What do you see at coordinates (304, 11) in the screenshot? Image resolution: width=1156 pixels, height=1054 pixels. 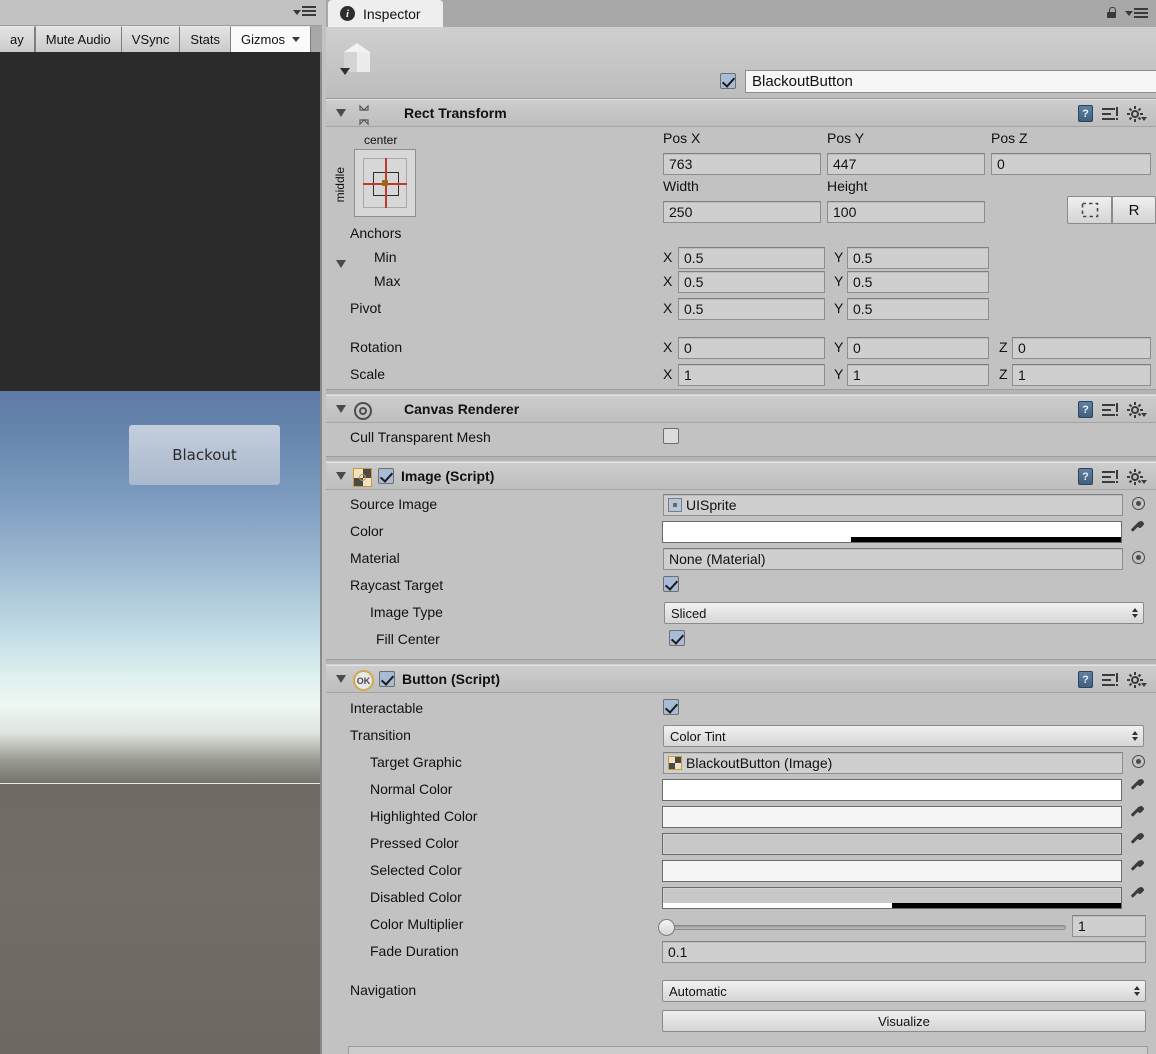 I see `game-view-menu-icon` at bounding box center [304, 11].